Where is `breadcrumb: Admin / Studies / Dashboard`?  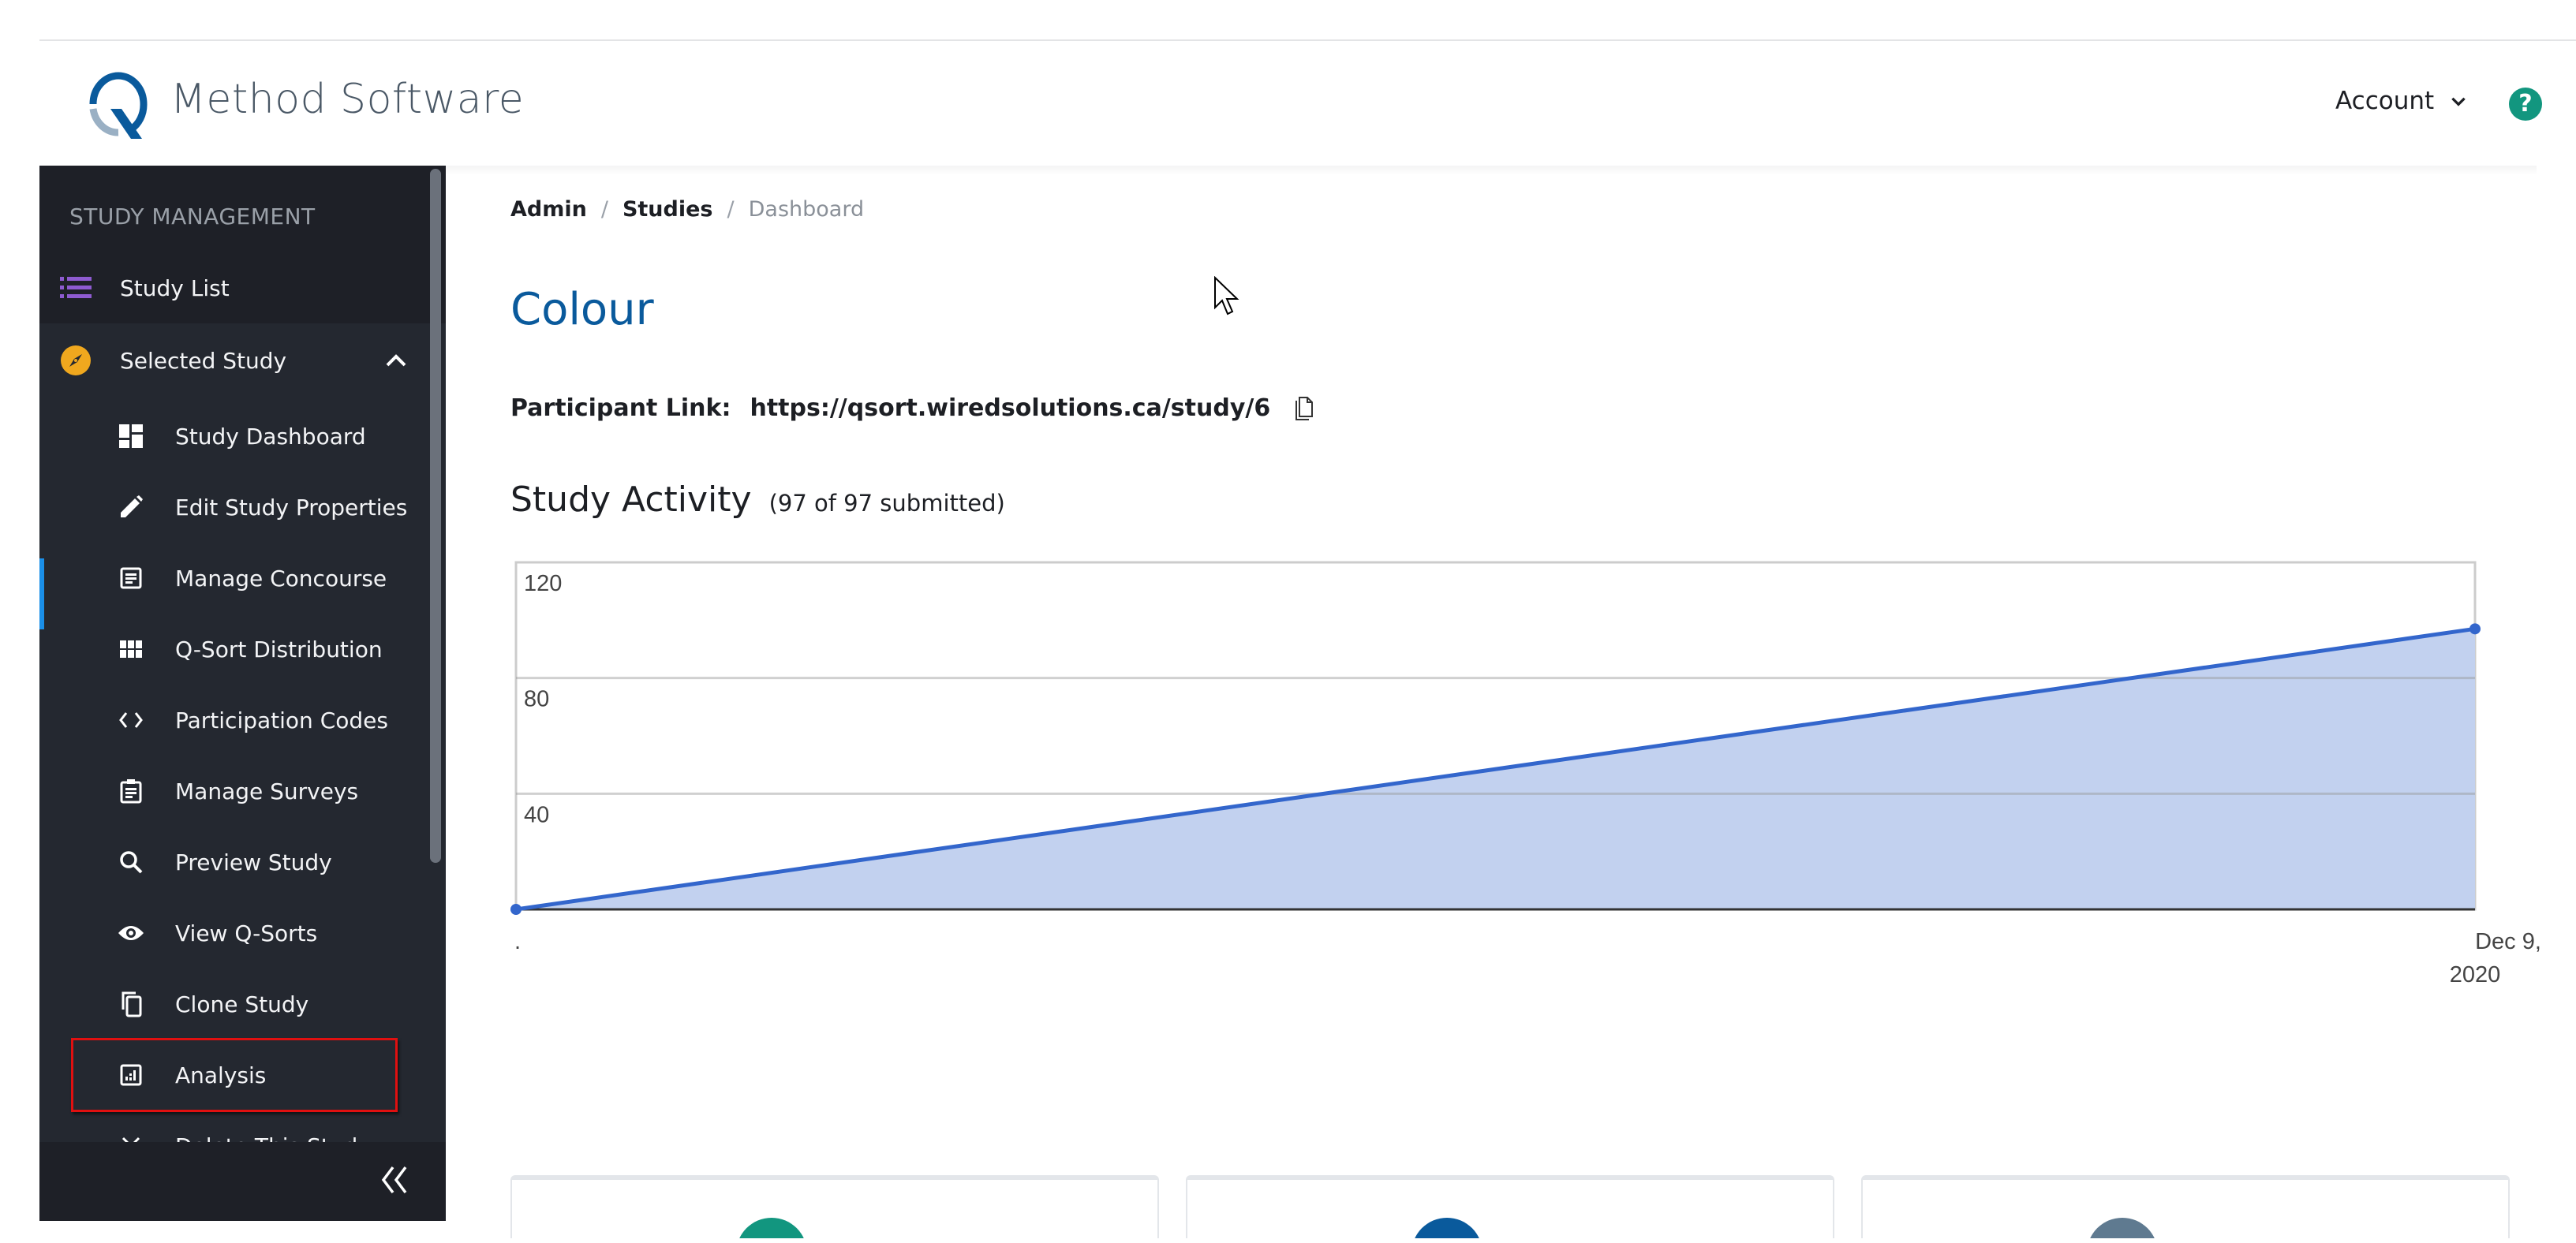
breadcrumb: Admin / Studies / Dashboard is located at coordinates (687, 209).